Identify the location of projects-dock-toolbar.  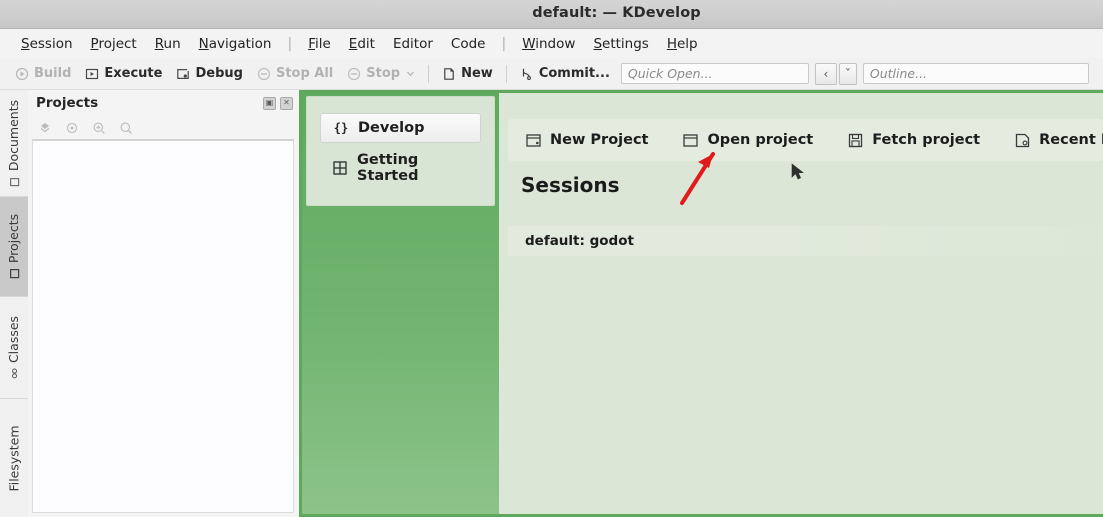
(163, 127).